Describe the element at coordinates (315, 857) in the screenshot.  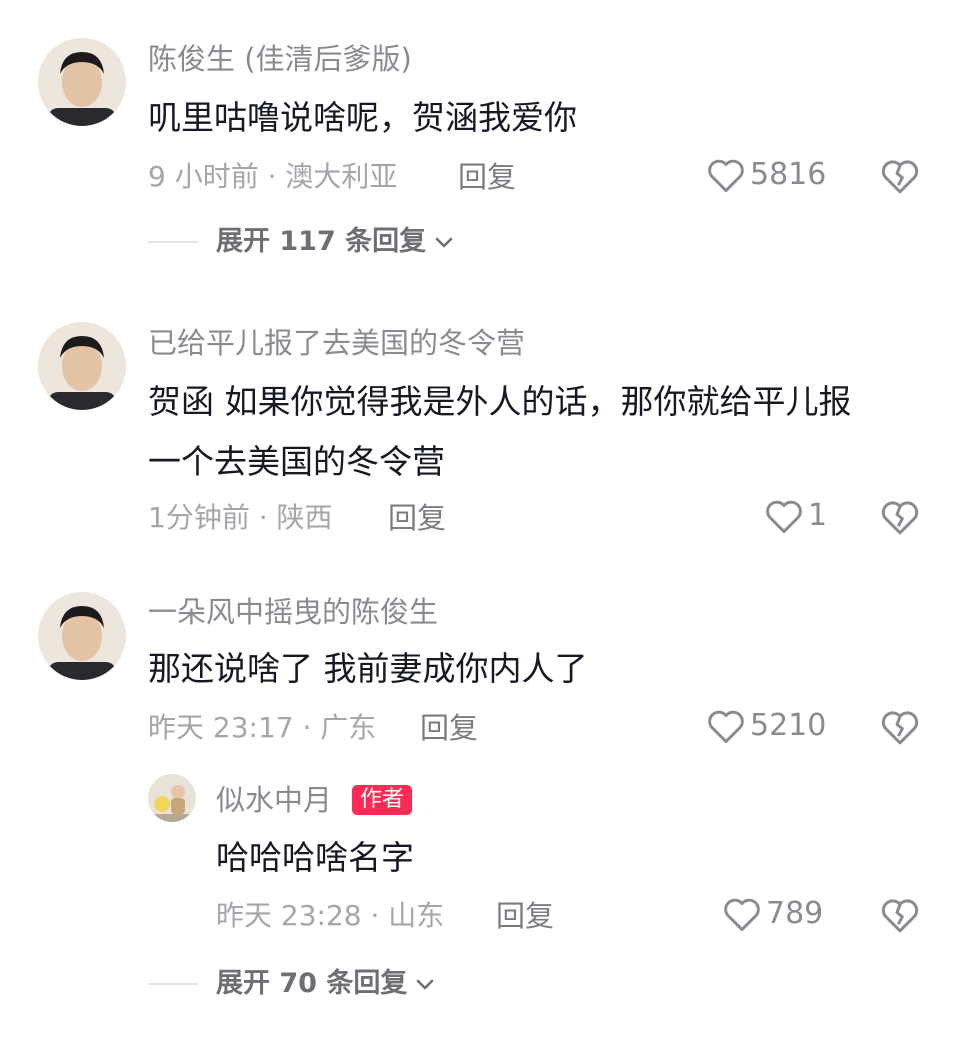
I see `reply-text: 哈哈哈啥名字` at that location.